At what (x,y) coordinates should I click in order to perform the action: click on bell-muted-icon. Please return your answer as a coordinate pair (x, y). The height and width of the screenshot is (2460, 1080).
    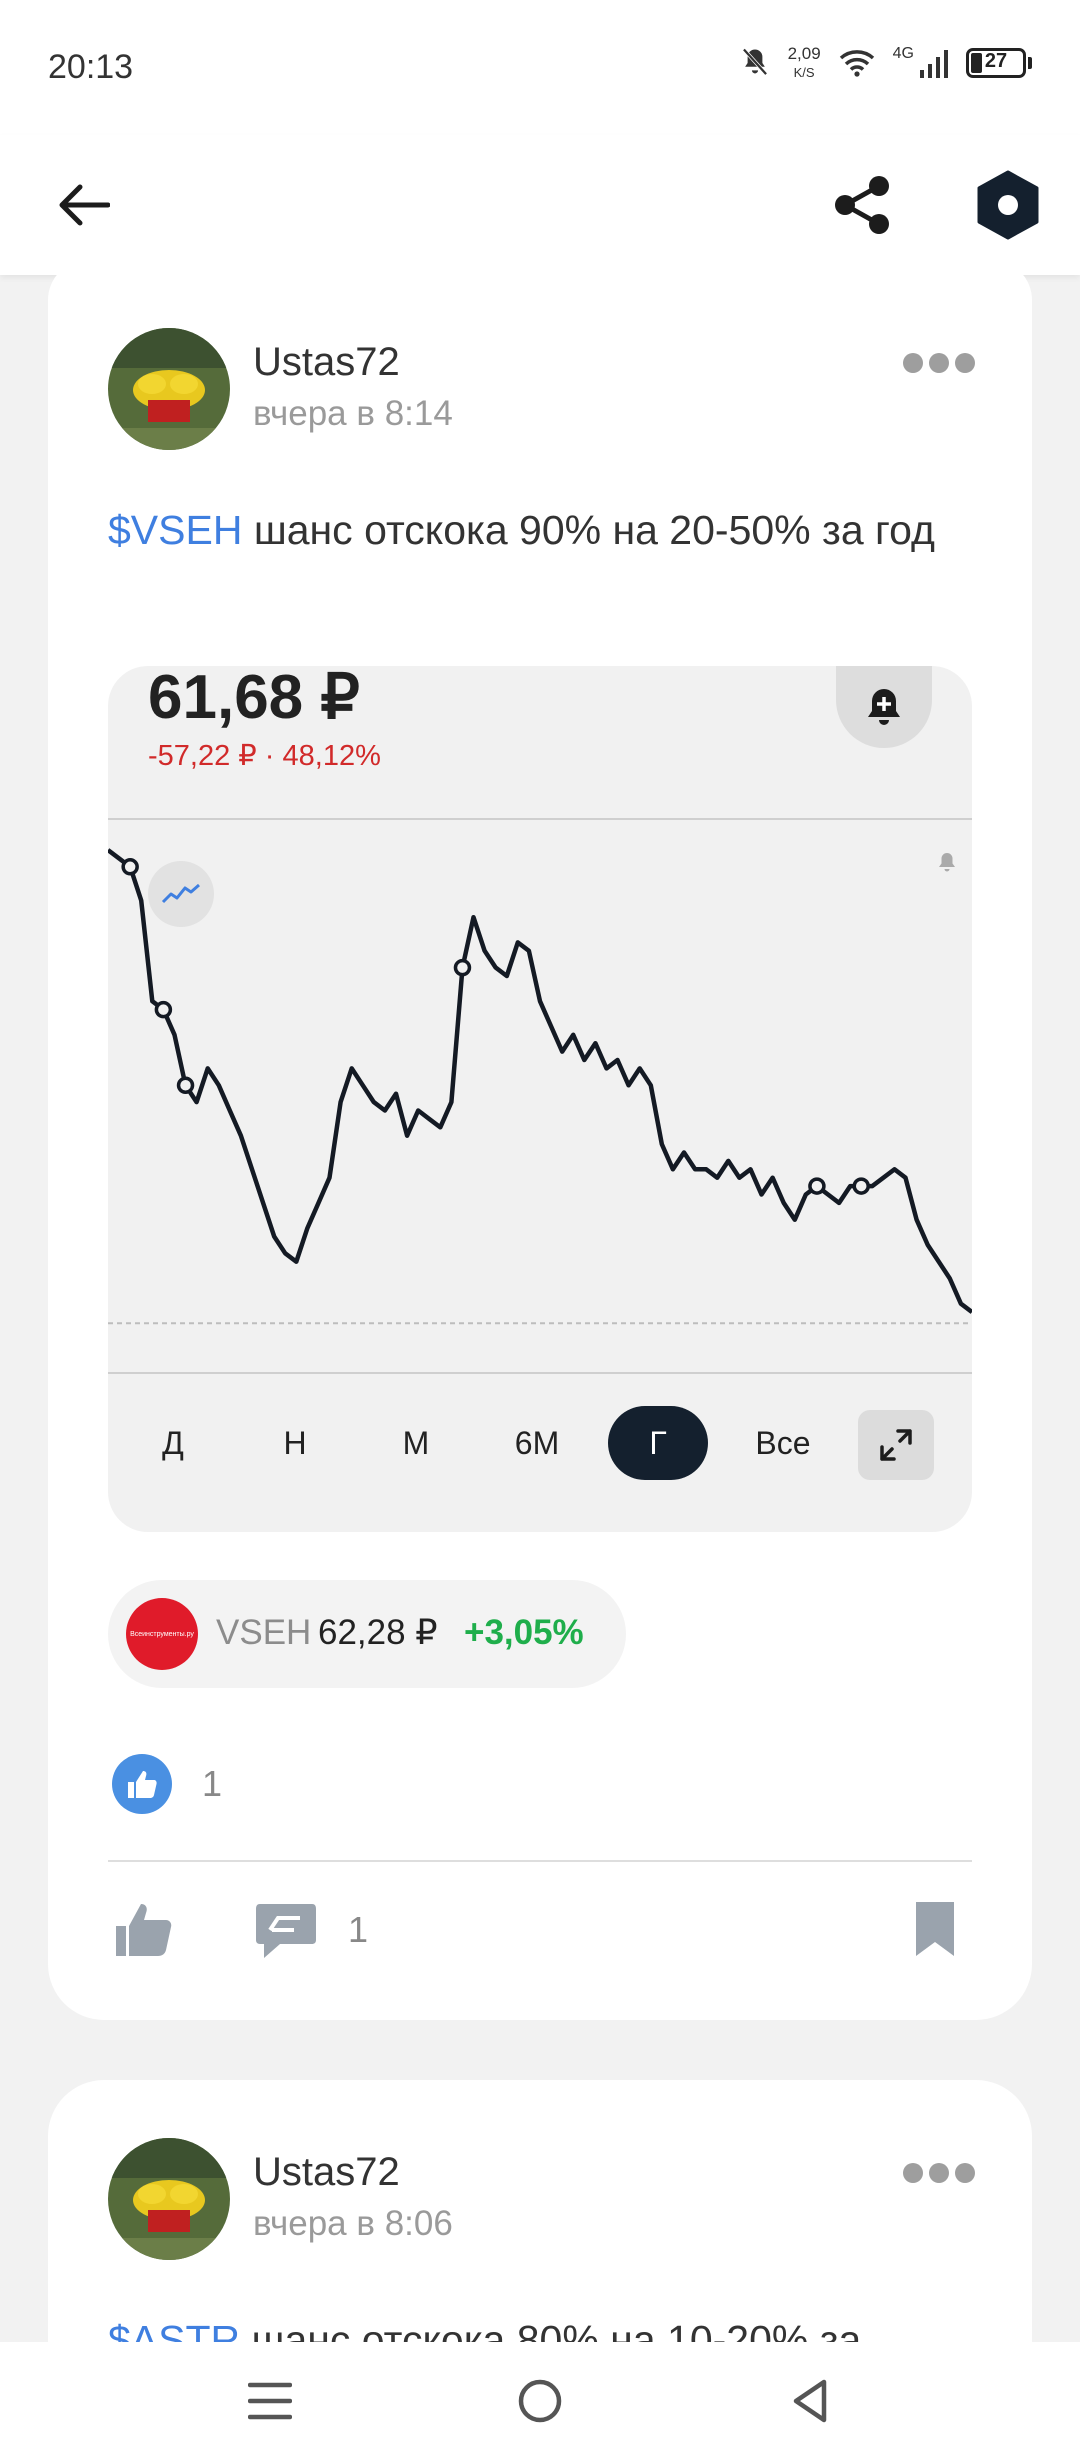
    Looking at the image, I should click on (755, 62).